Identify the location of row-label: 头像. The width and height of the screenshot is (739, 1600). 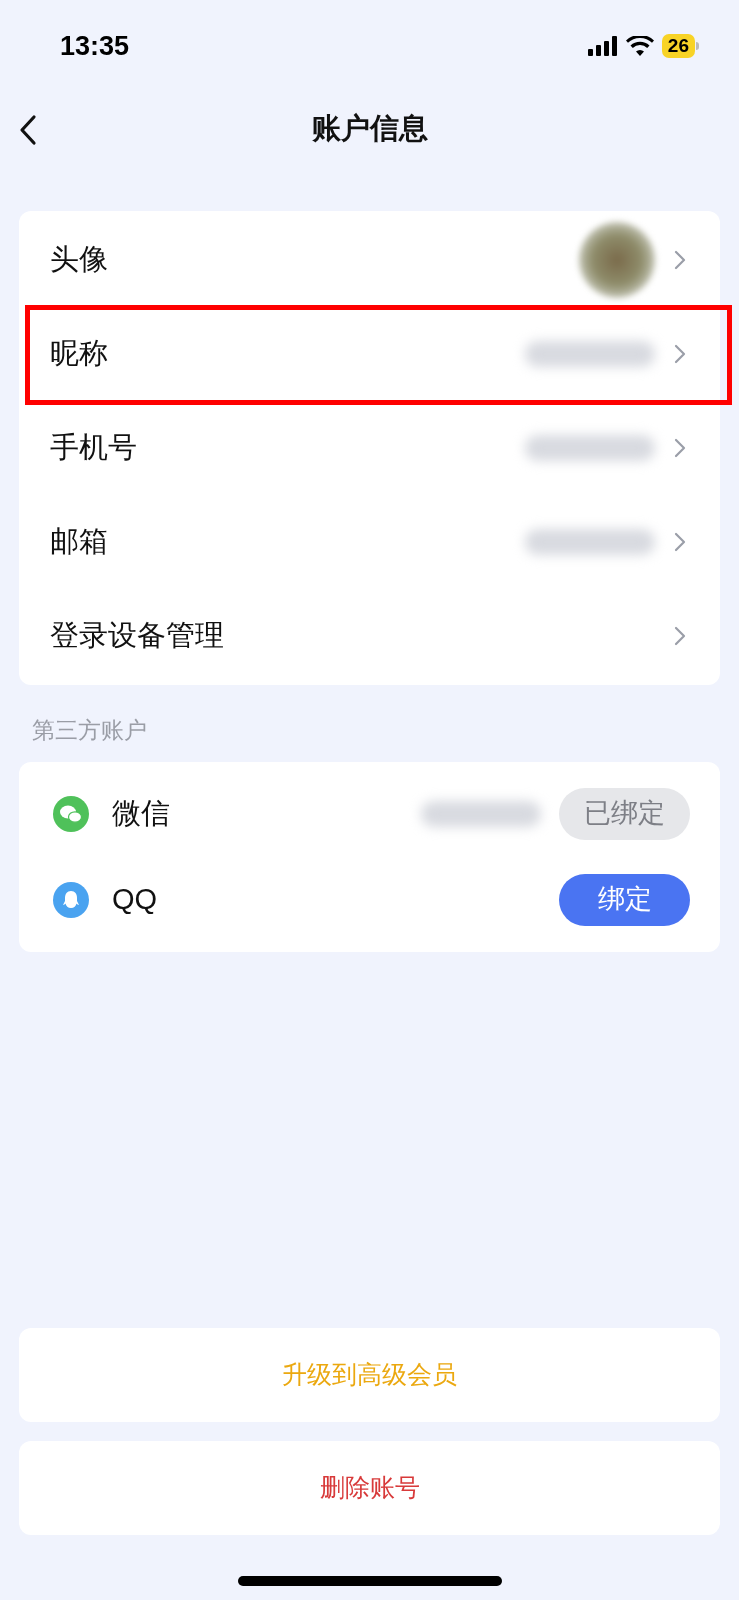
(79, 260).